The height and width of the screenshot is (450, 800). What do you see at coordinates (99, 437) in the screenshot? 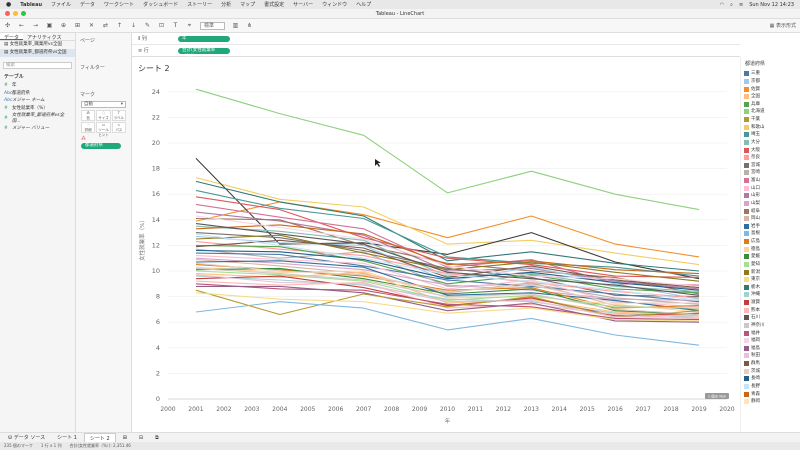
I see `sheet-tab-active: シート 2` at bounding box center [99, 437].